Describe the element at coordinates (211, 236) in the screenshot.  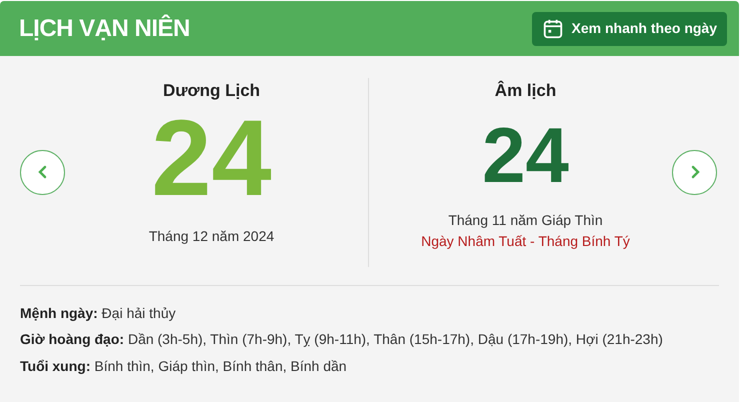
I see `solar-month-year: Tháng 12 năm 2024` at that location.